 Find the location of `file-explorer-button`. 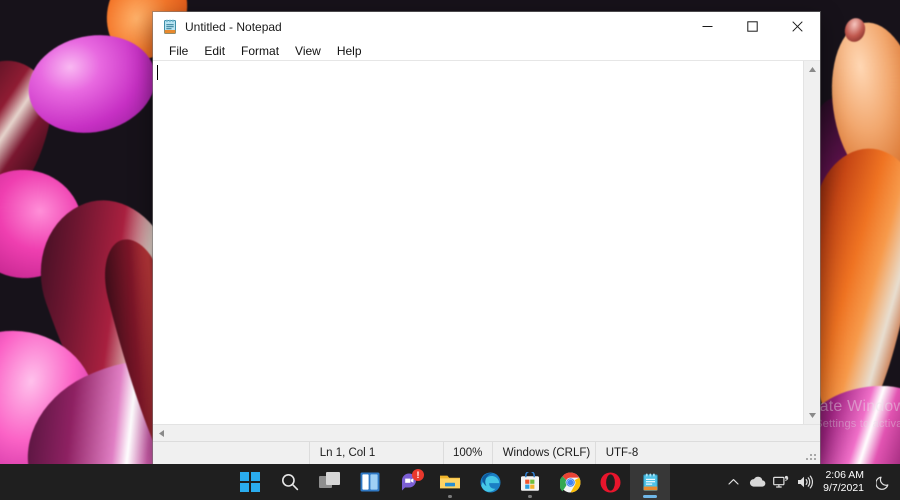

file-explorer-button is located at coordinates (450, 482).